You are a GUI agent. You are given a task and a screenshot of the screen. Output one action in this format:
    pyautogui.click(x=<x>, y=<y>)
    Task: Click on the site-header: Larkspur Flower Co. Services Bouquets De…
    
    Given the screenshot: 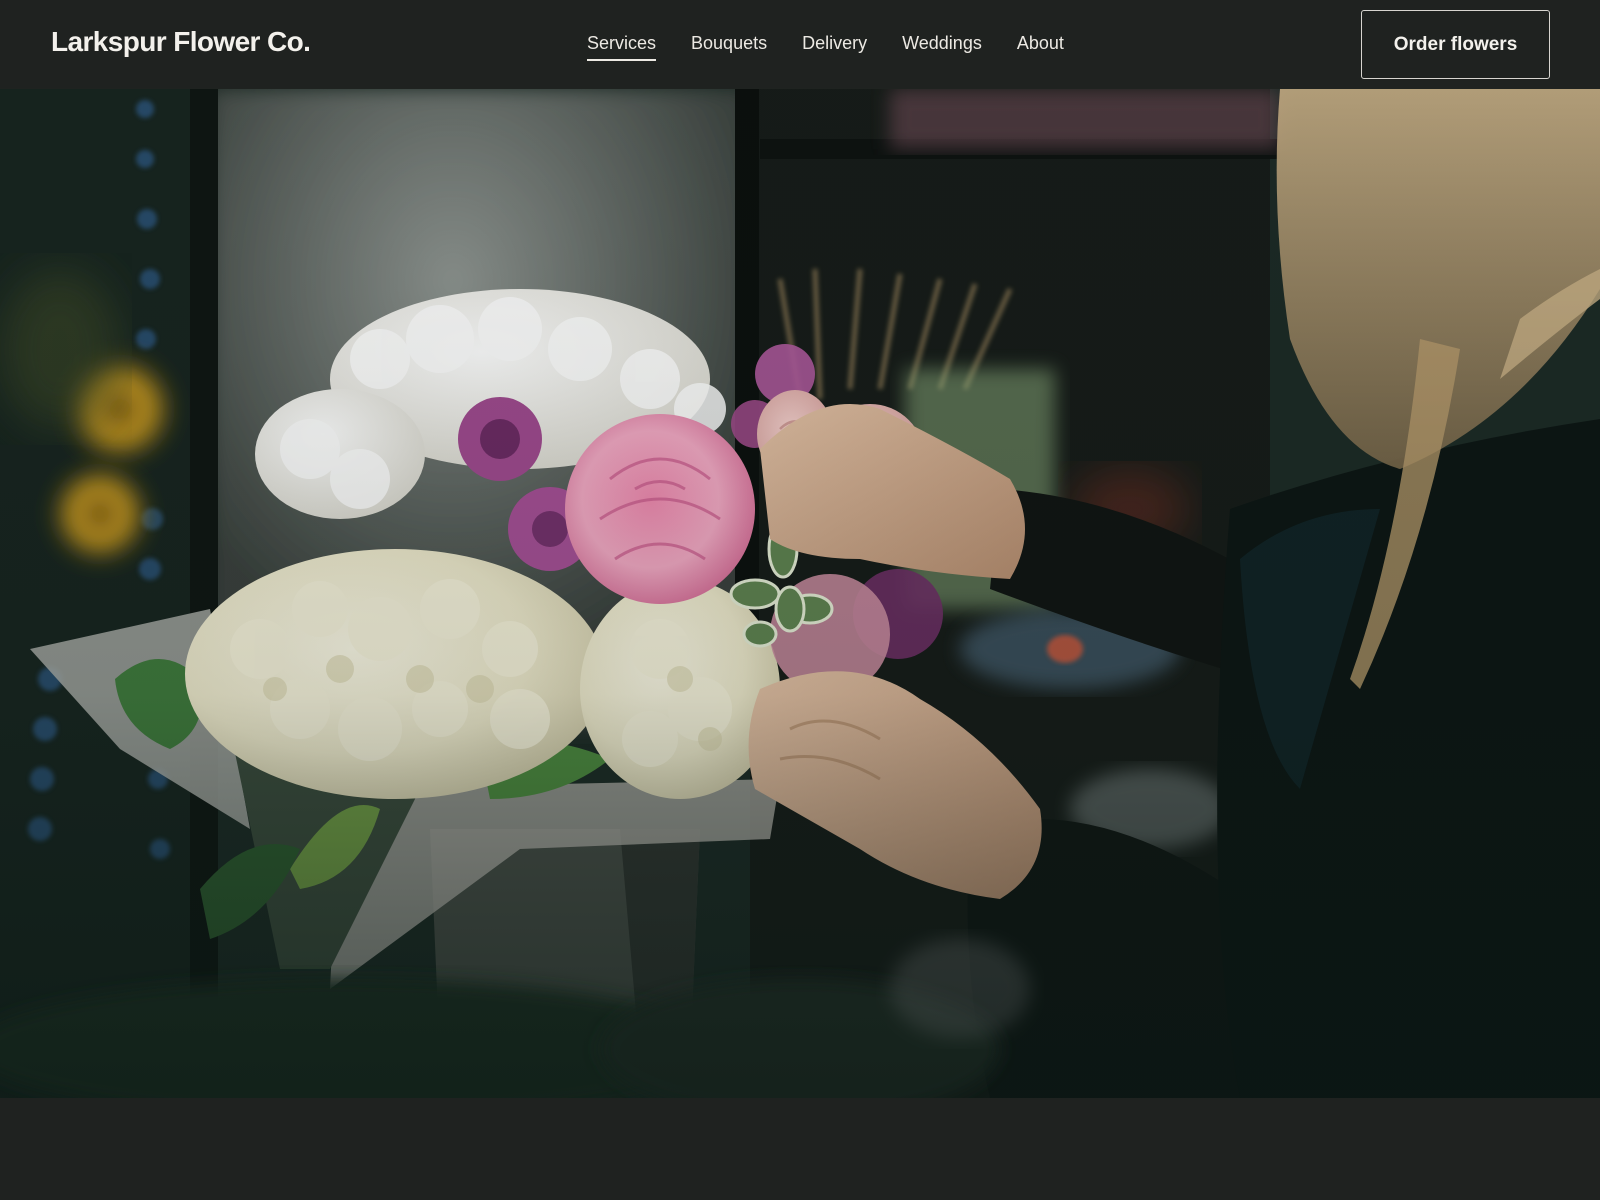 What is the action you would take?
    pyautogui.click(x=800, y=44)
    